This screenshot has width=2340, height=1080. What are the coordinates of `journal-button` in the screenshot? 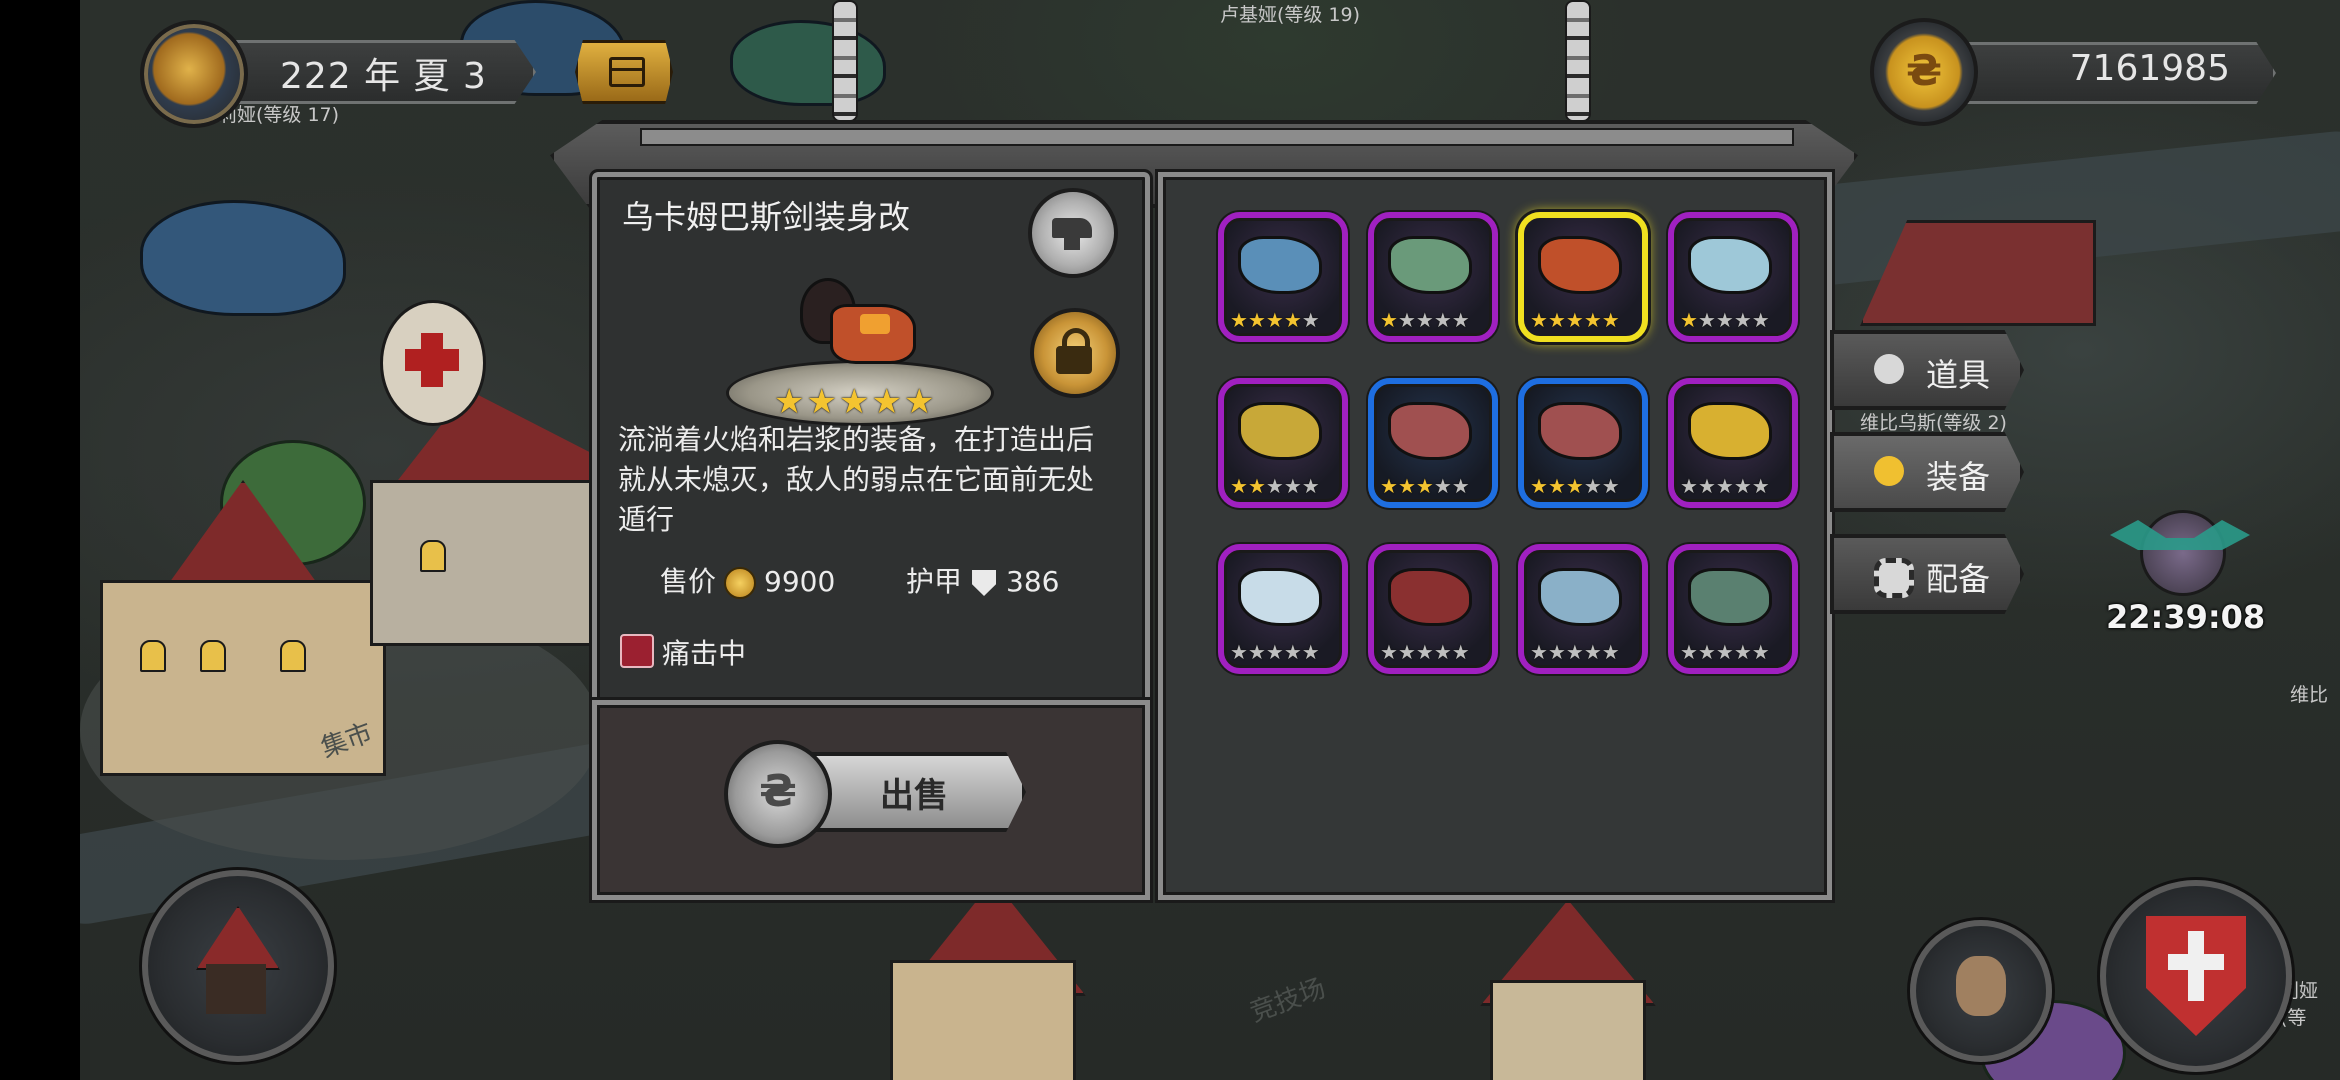 It's located at (624, 72).